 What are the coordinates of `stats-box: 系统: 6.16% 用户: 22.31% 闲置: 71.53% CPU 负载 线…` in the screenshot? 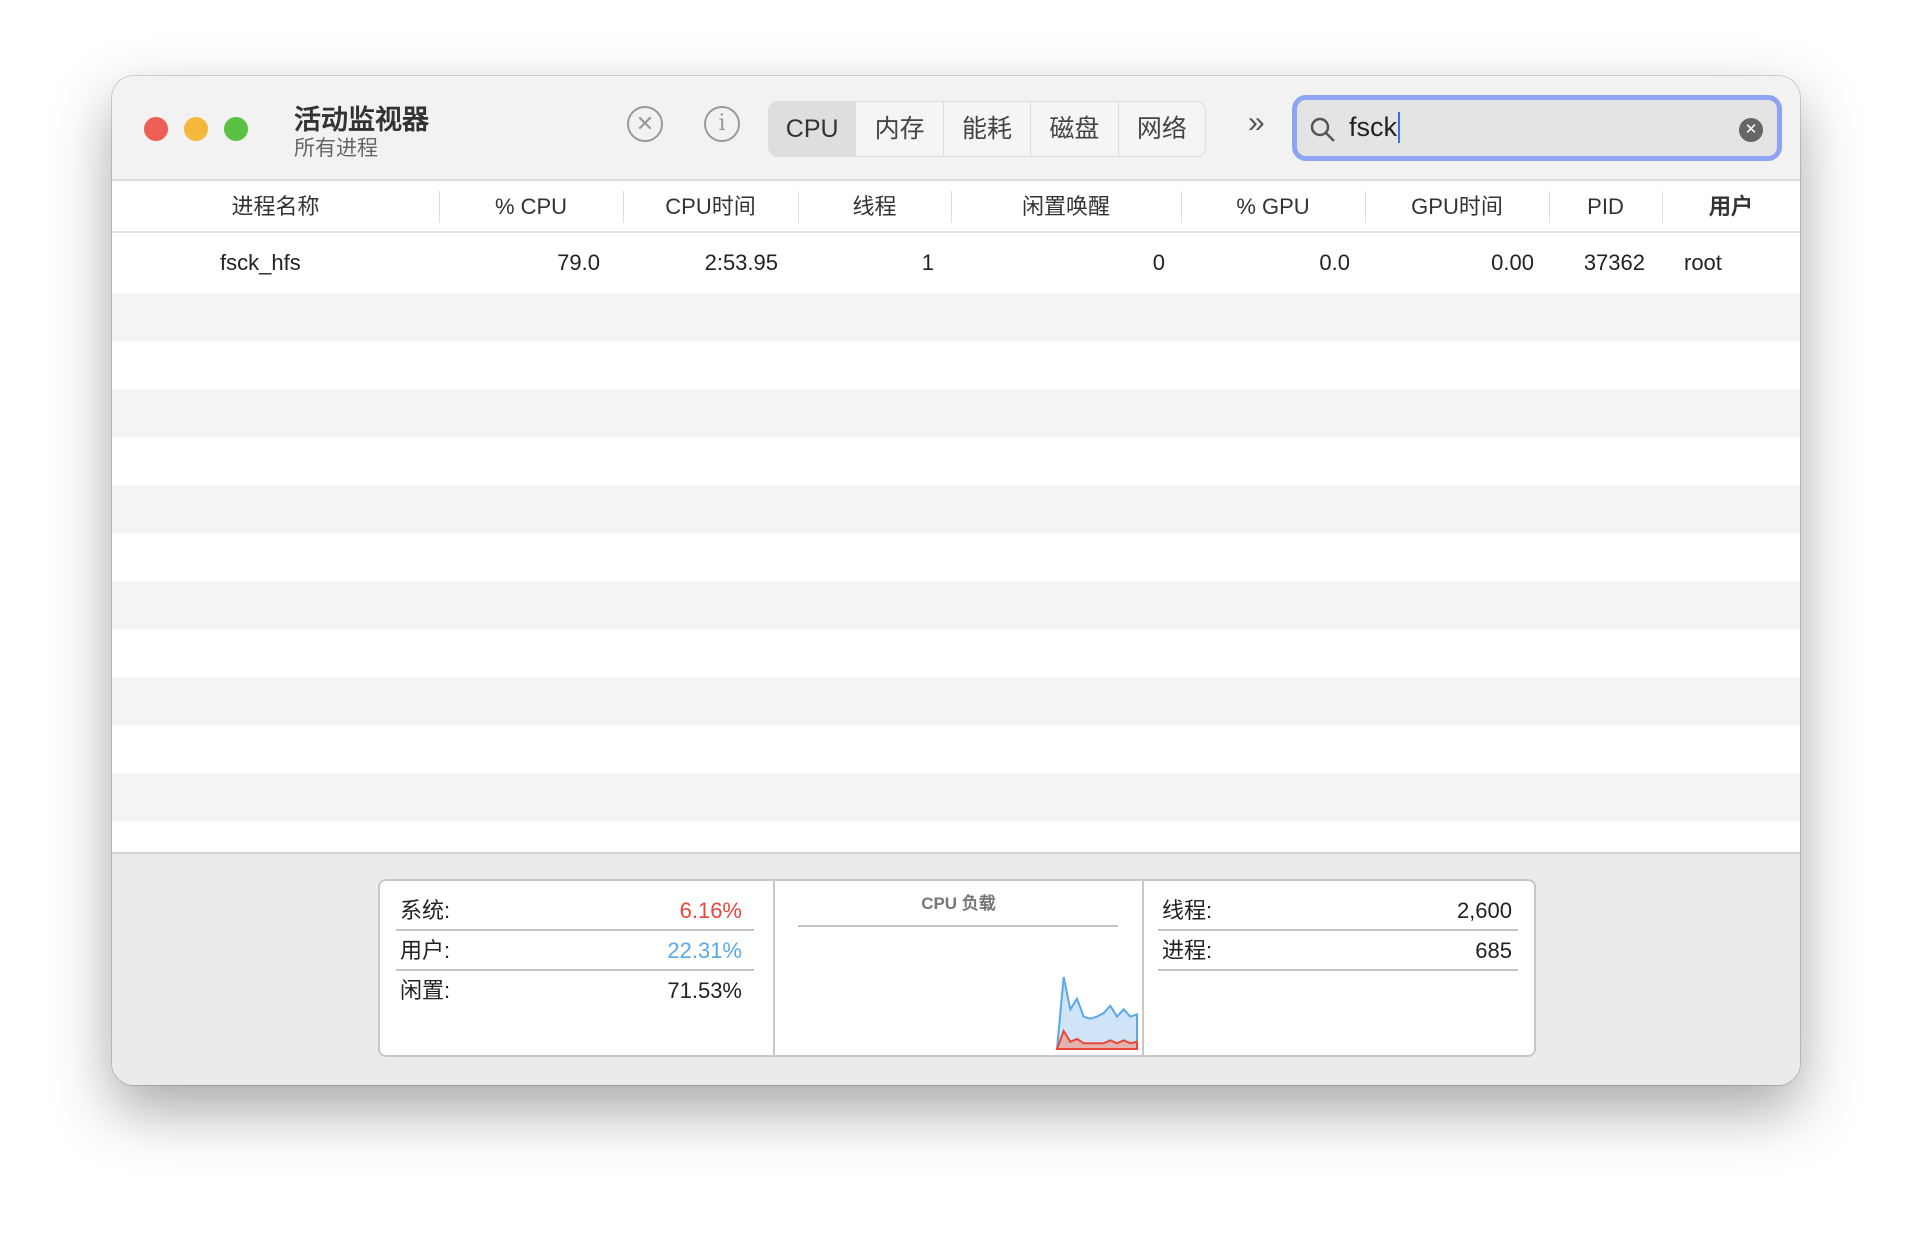 It's located at (957, 968).